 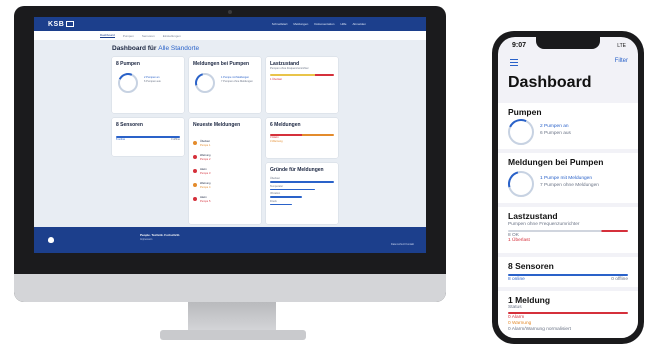 What do you see at coordinates (107, 35) in the screenshot?
I see `tab-dashboard: Dashboard` at bounding box center [107, 35].